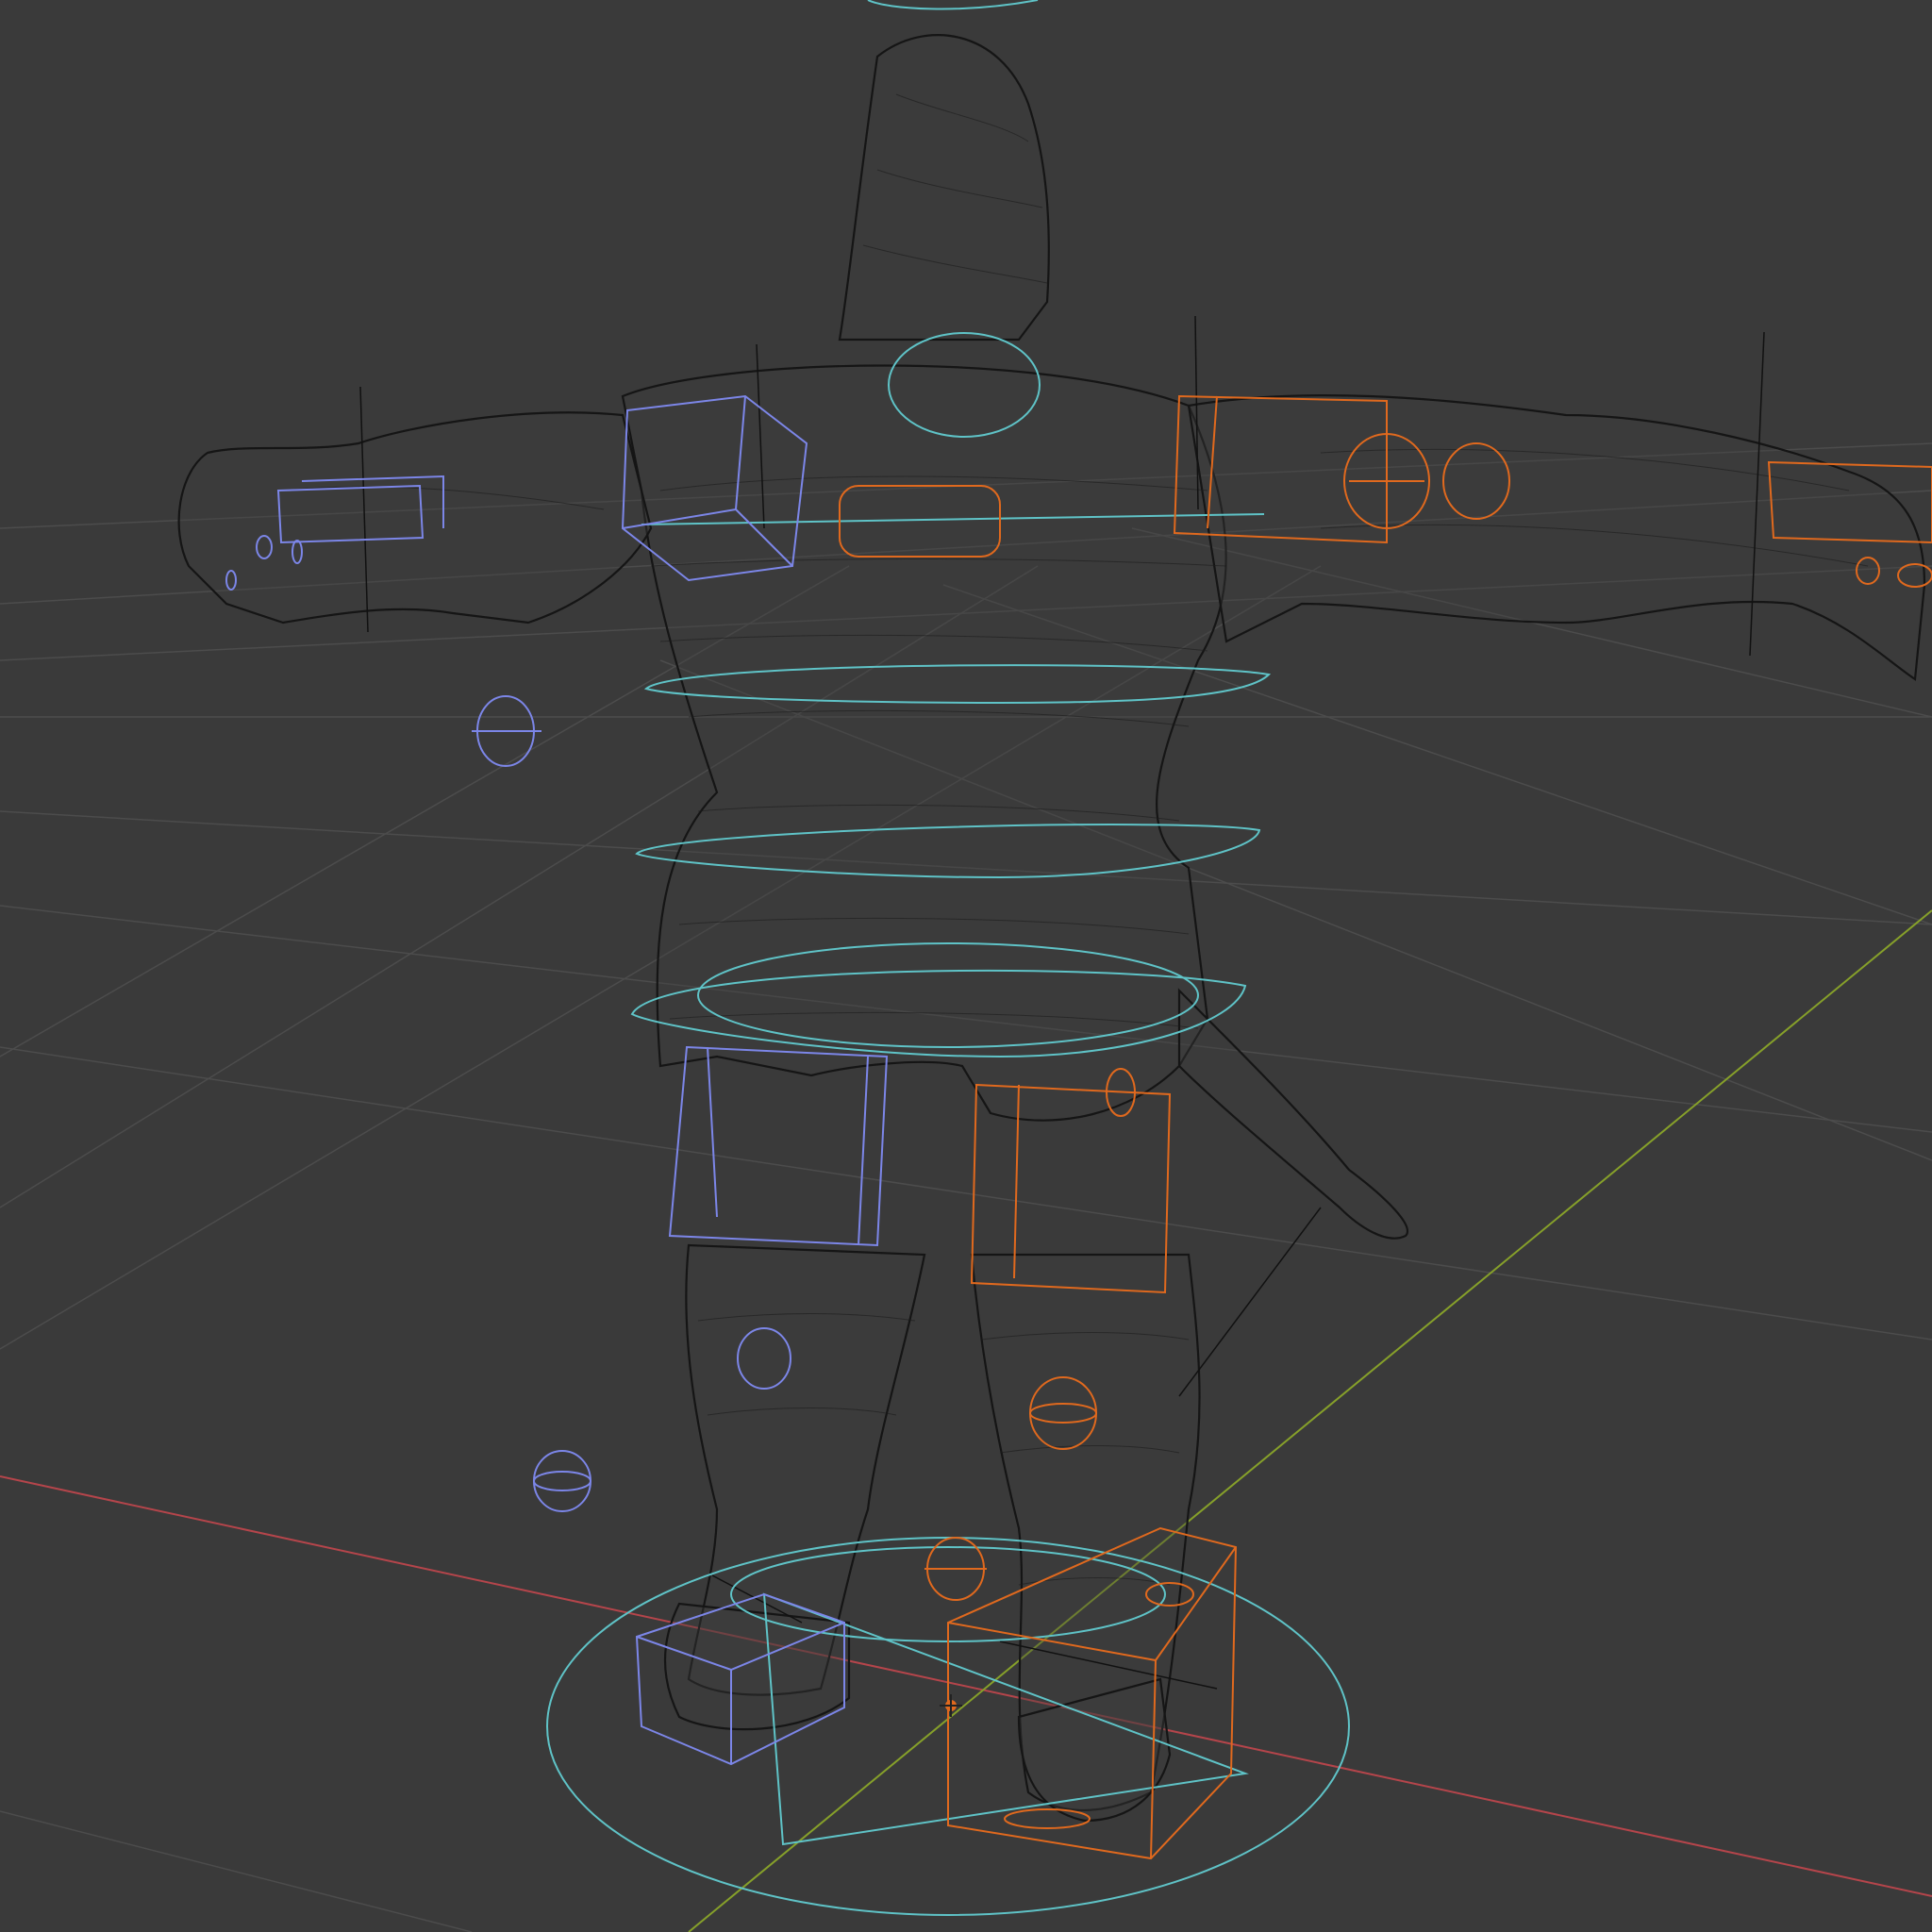  I want to click on knee-pole-left-control, so click(562, 1481).